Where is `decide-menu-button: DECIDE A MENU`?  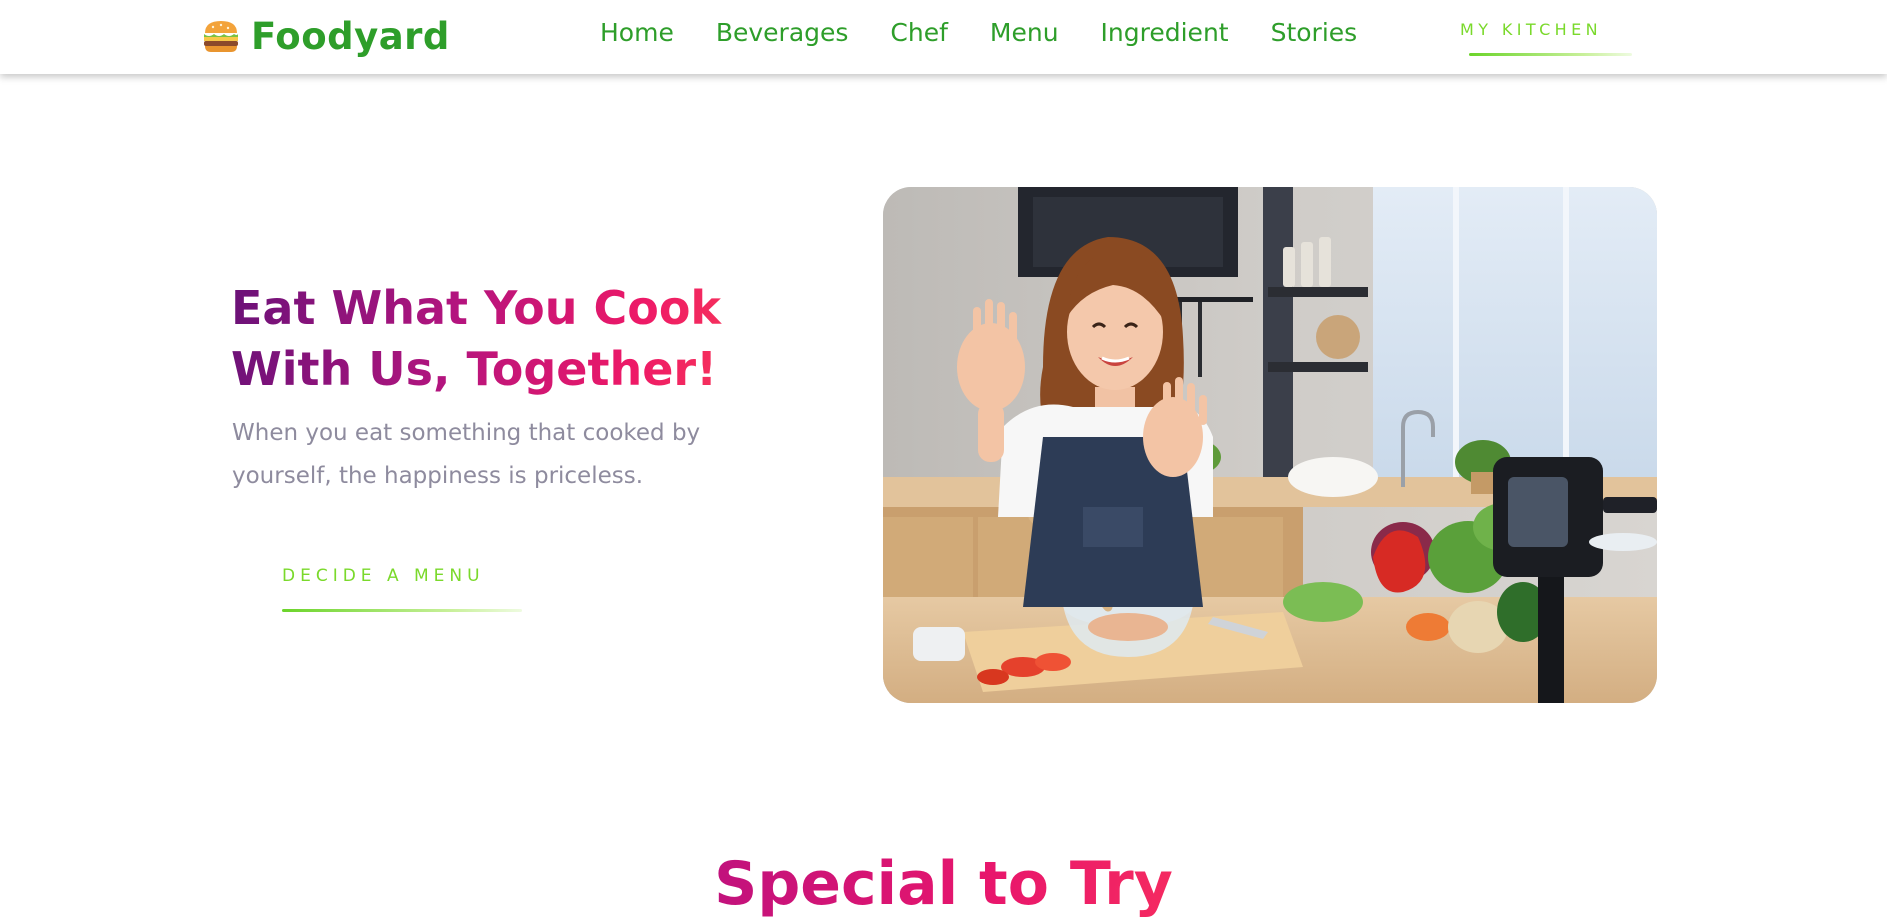
decide-menu-button: DECIDE A MENU is located at coordinates (402, 590).